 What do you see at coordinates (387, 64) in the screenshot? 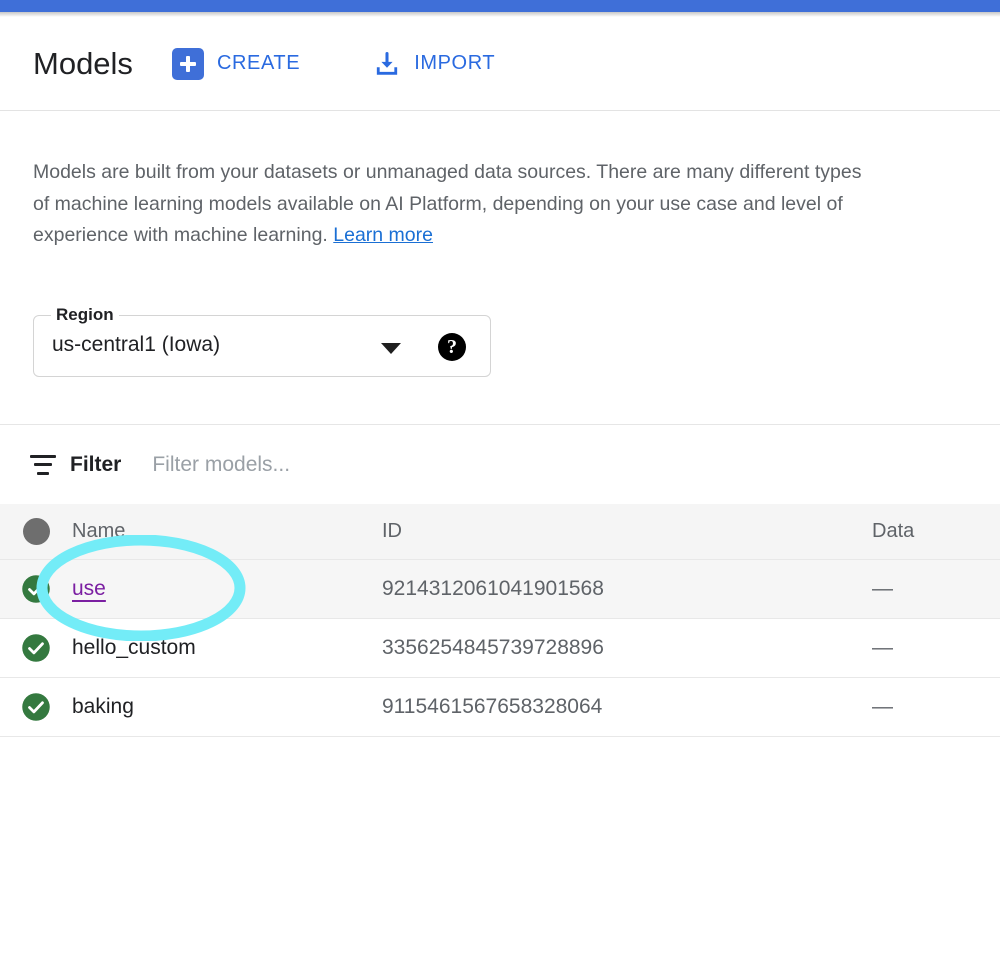
I see `download-icon` at bounding box center [387, 64].